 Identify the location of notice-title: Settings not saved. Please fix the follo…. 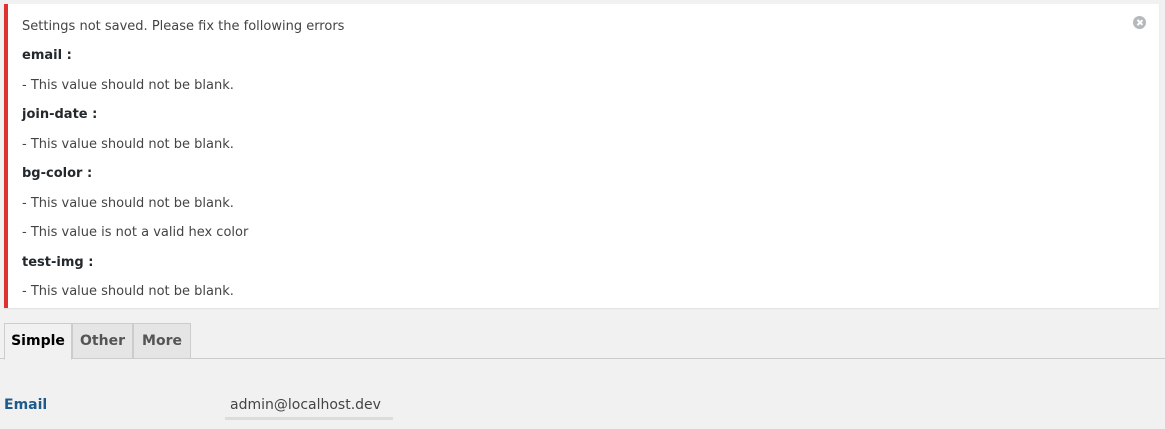
(183, 26).